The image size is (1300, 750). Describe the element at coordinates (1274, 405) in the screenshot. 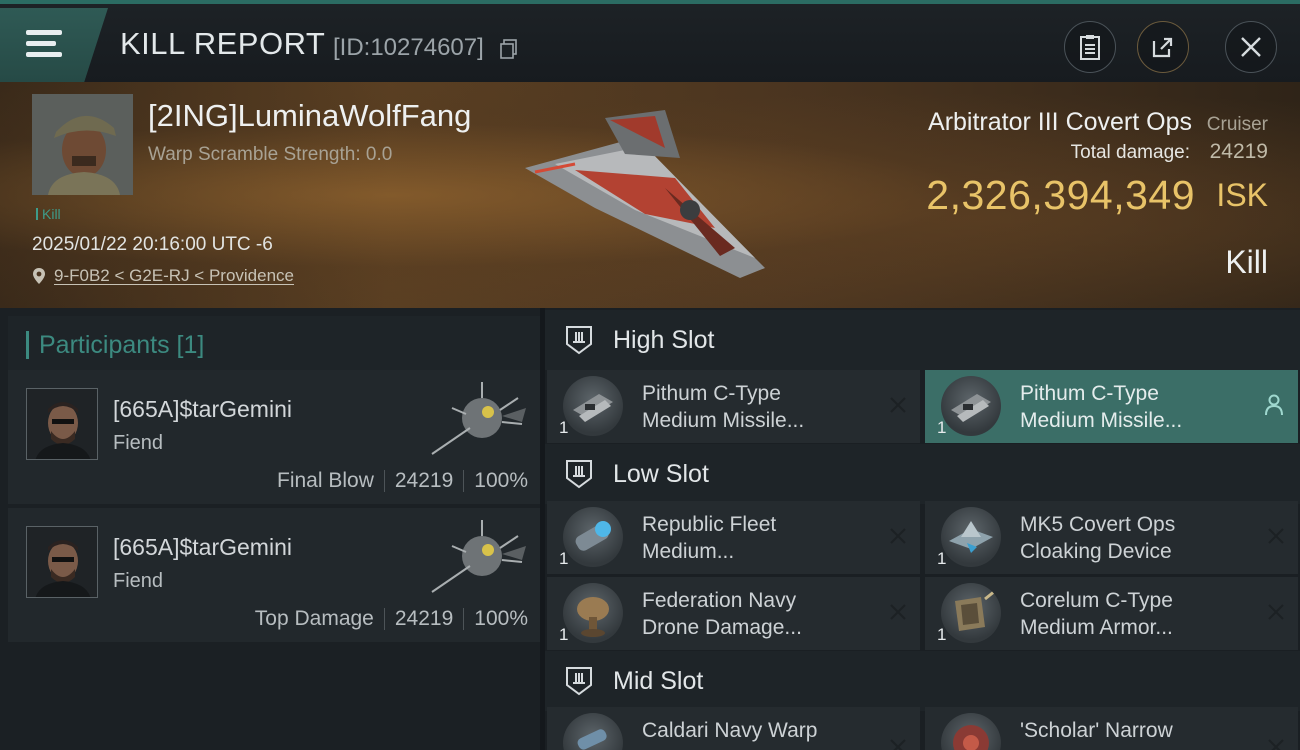

I see `user-icon` at that location.